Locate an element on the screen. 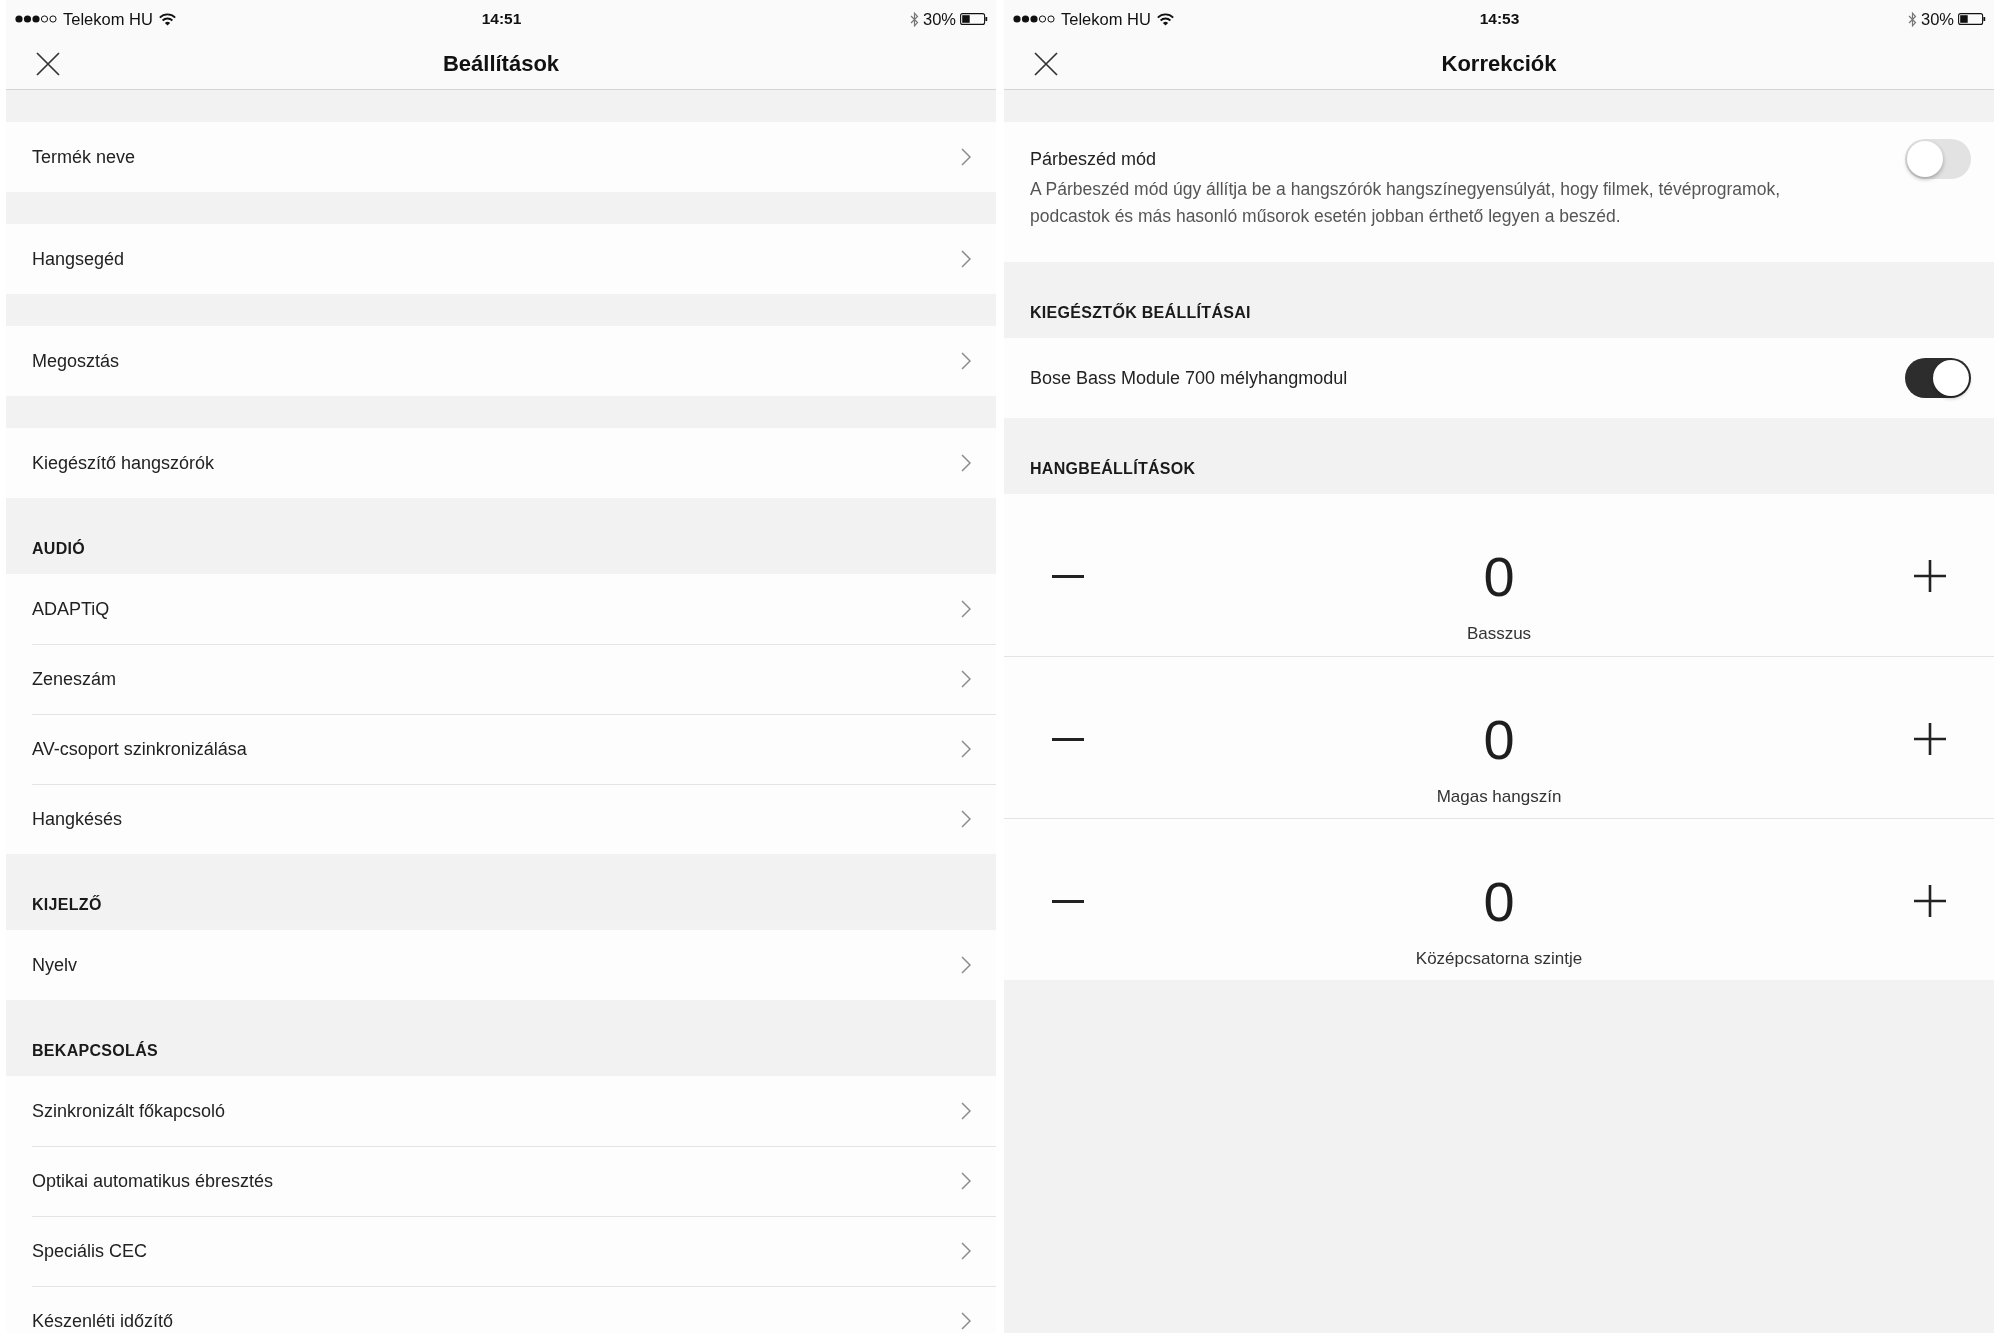 The width and height of the screenshot is (2000, 1333). stepper-label: Középcsatorna szintje is located at coordinates (1499, 959).